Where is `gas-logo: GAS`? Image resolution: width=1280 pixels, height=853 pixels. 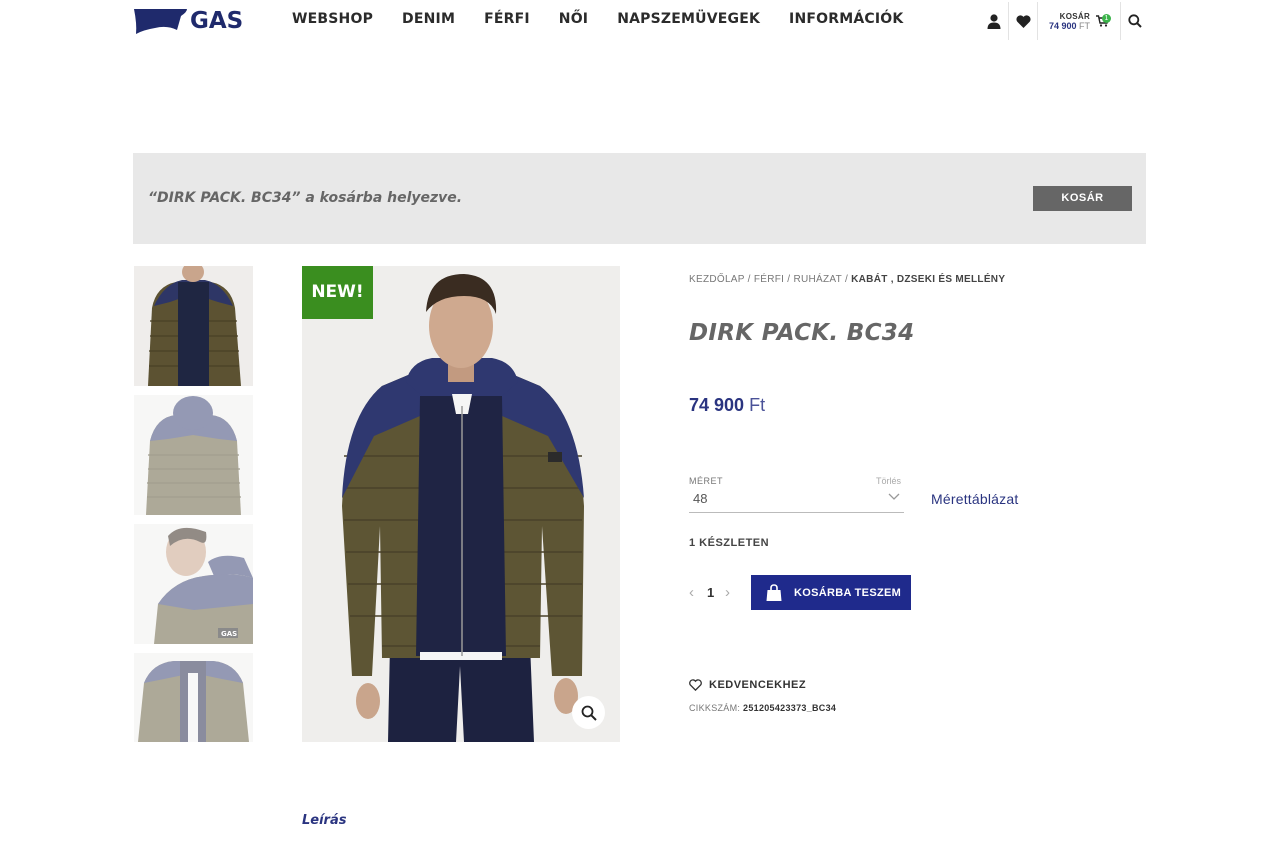 gas-logo: GAS is located at coordinates (199, 20).